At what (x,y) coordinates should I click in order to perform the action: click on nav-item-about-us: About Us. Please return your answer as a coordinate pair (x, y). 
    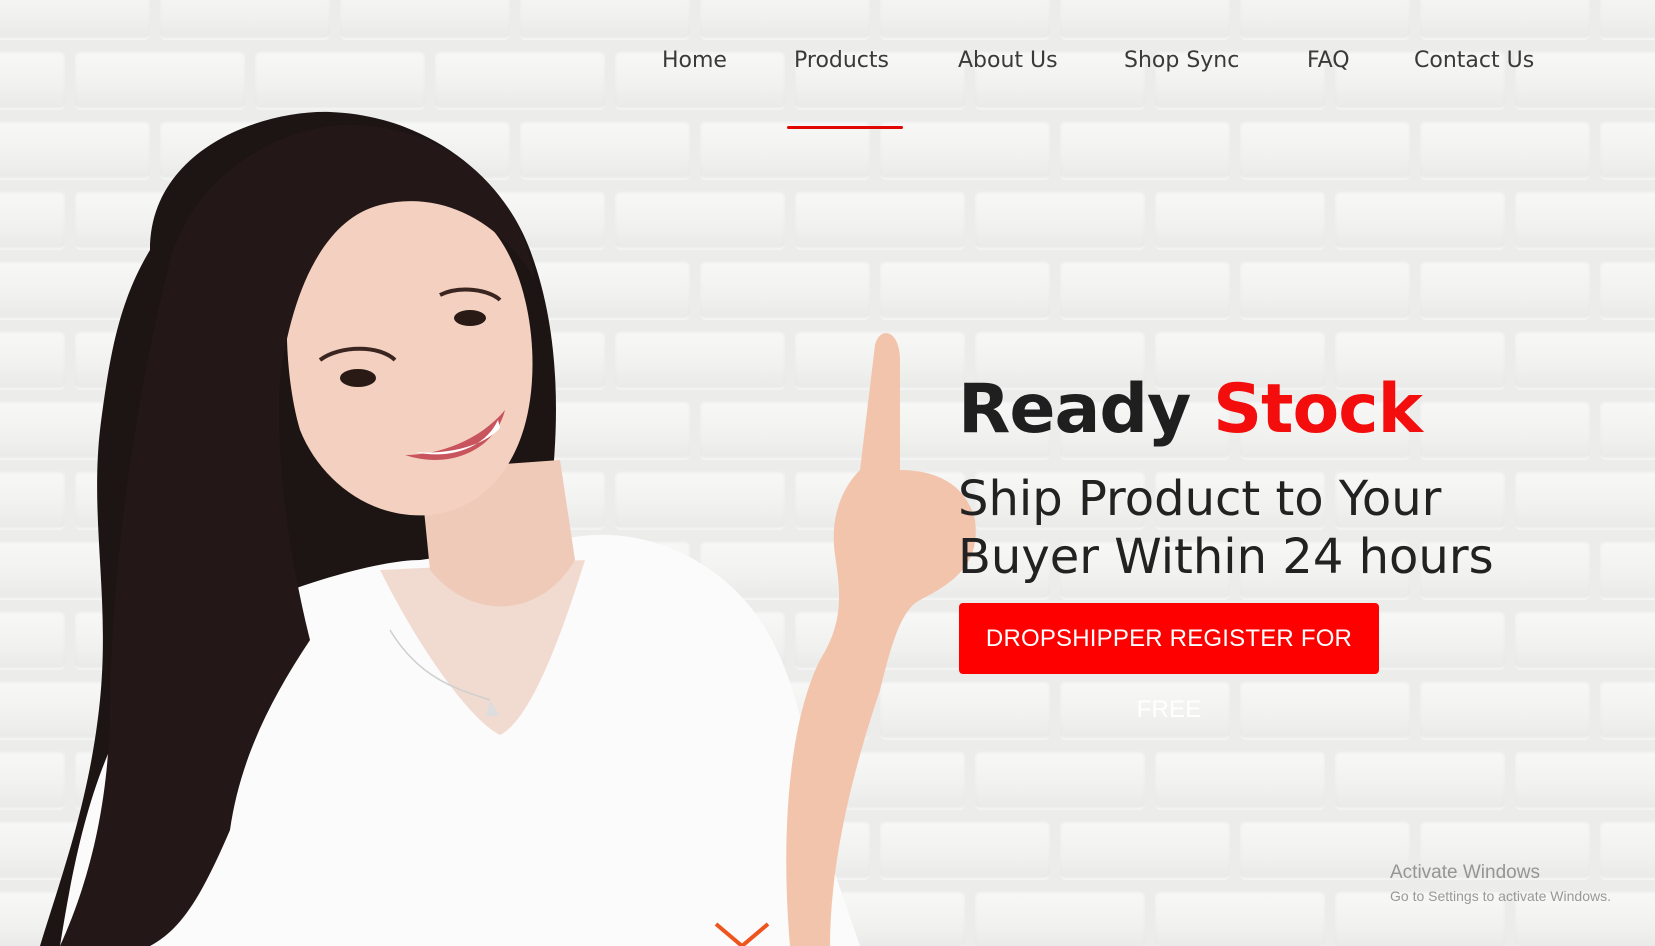
    Looking at the image, I should click on (1008, 60).